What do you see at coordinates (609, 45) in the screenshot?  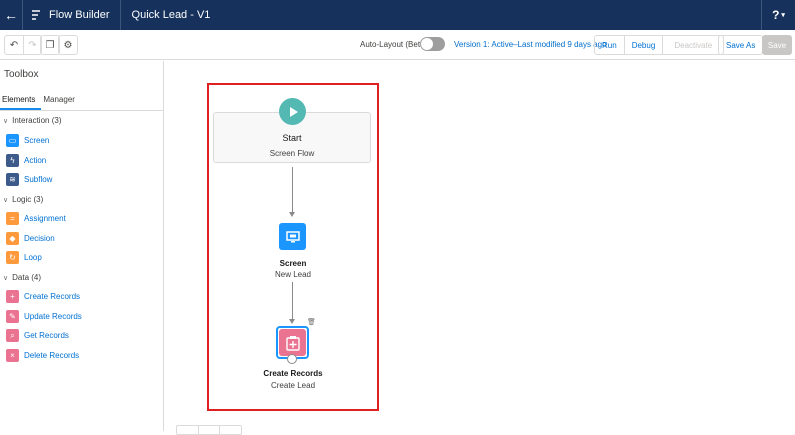 I see `run-button: Run` at bounding box center [609, 45].